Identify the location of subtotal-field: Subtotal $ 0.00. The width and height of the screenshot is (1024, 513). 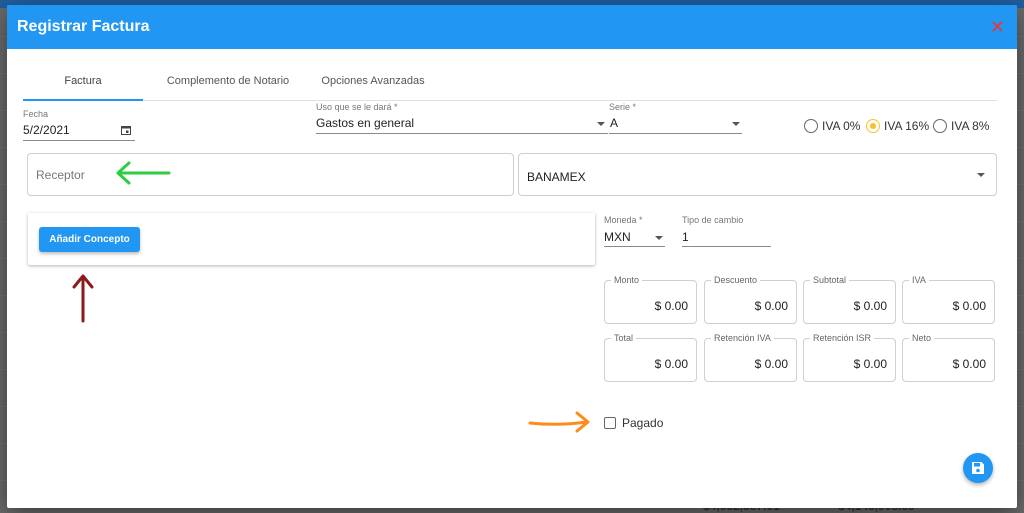
(849, 299).